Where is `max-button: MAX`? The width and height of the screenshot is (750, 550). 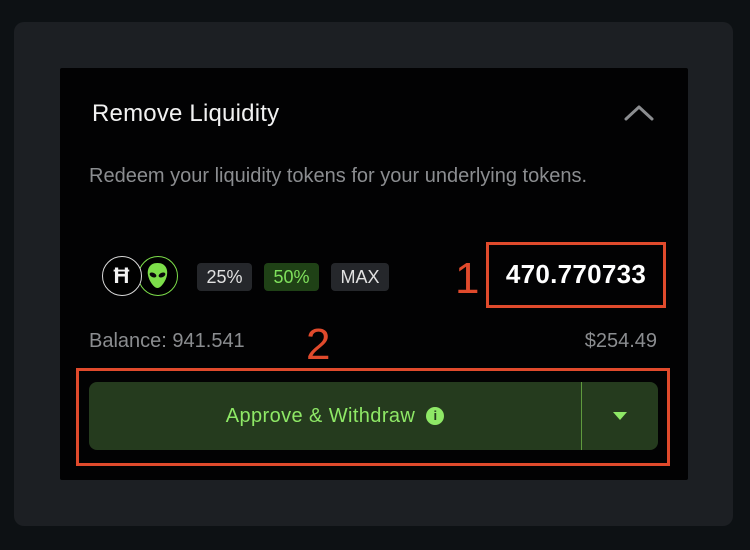
max-button: MAX is located at coordinates (360, 277).